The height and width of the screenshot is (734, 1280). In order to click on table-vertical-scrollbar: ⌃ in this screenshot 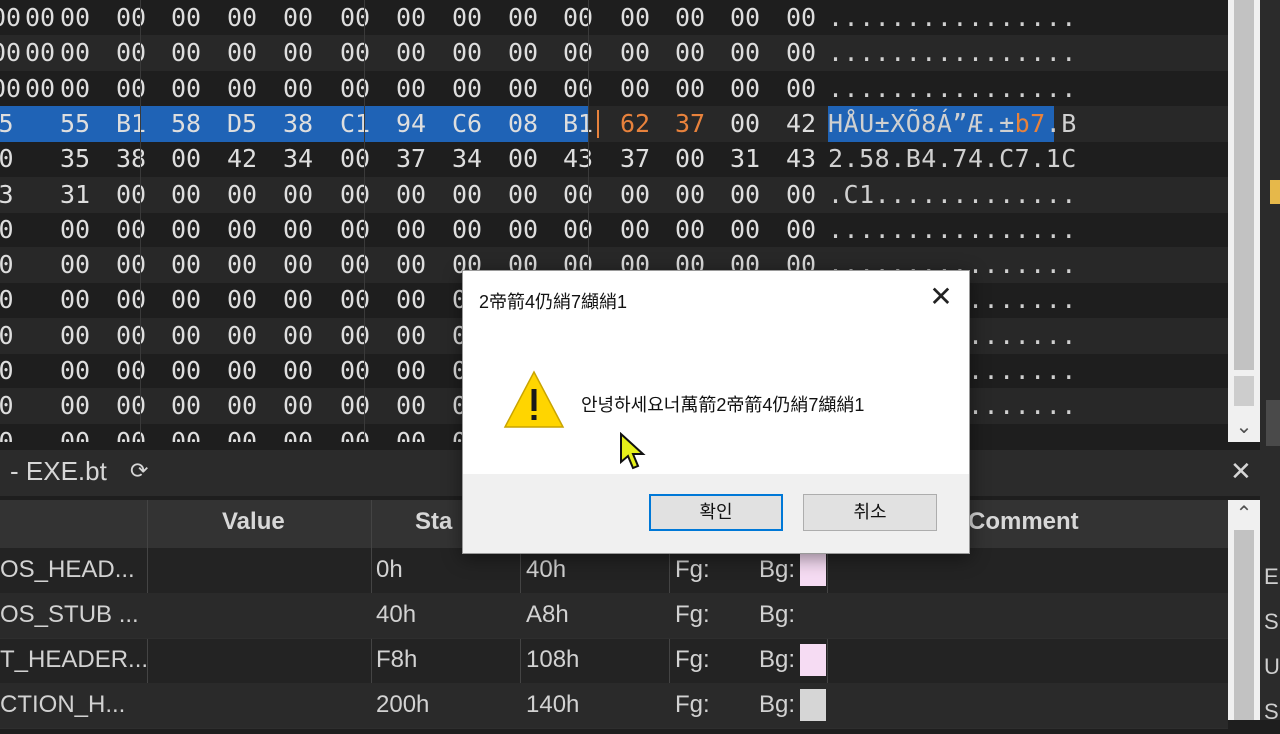, I will do `click(1244, 610)`.